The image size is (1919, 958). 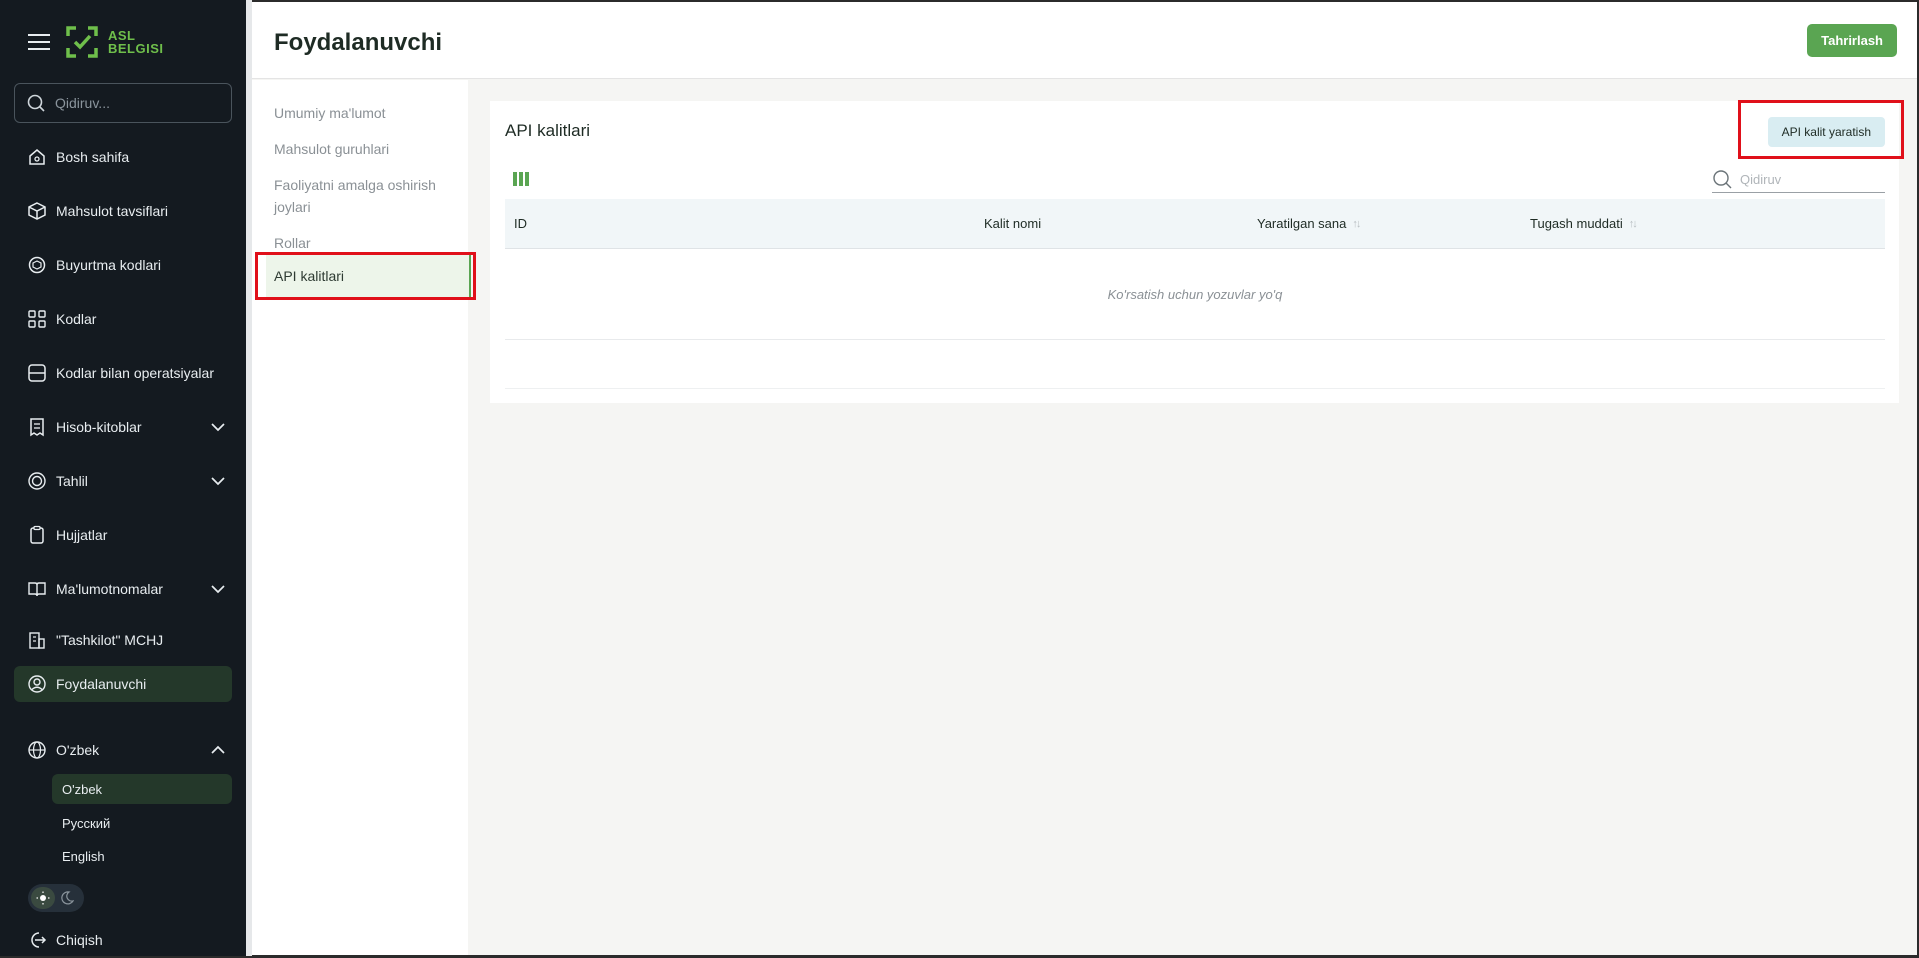 I want to click on sidebar-item-label: Bosh sahifa, so click(x=93, y=157).